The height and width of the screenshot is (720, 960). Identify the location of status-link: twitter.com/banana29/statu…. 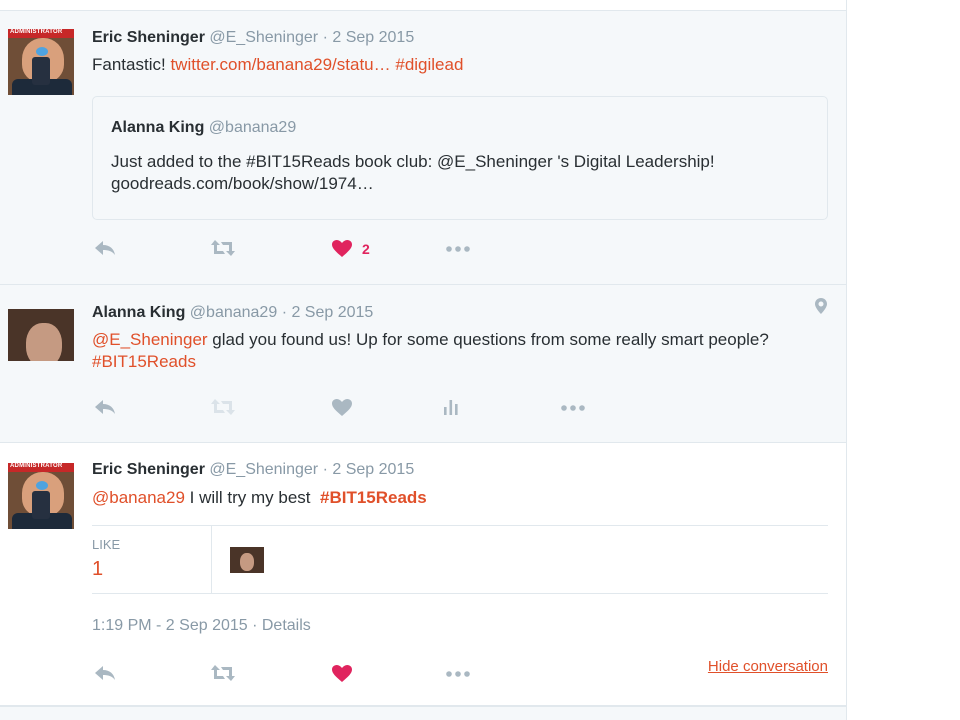
(280, 64).